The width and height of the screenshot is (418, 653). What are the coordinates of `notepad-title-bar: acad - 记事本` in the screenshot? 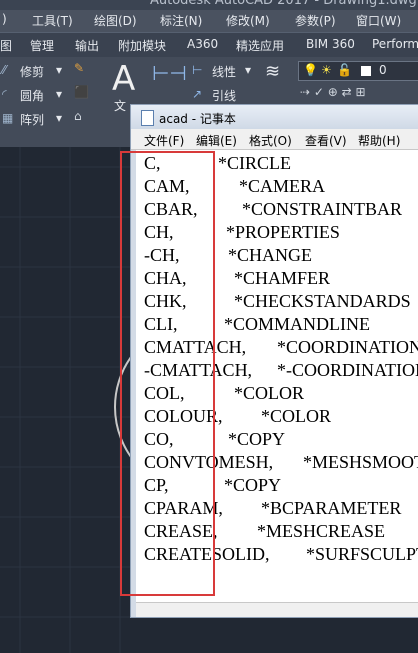 It's located at (274, 117).